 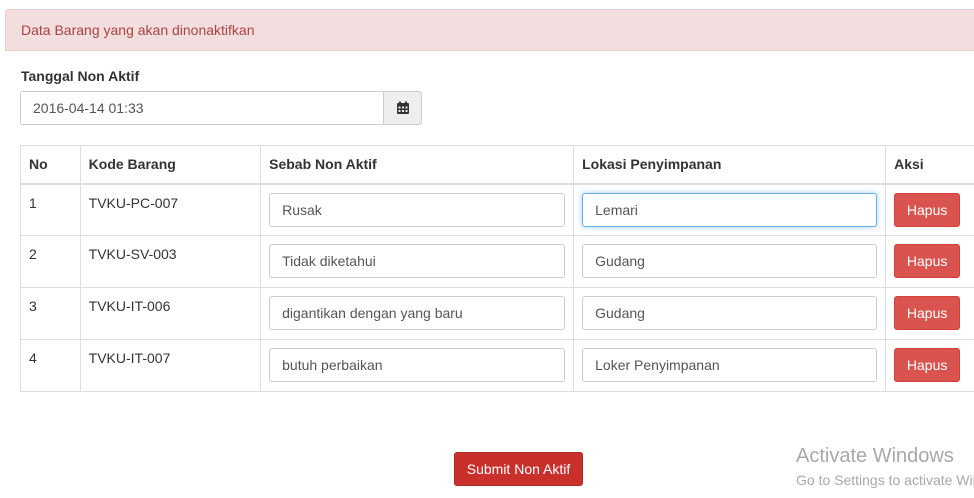 I want to click on watermark-subtitle: Go to Settings to activate Windows., so click(x=885, y=480).